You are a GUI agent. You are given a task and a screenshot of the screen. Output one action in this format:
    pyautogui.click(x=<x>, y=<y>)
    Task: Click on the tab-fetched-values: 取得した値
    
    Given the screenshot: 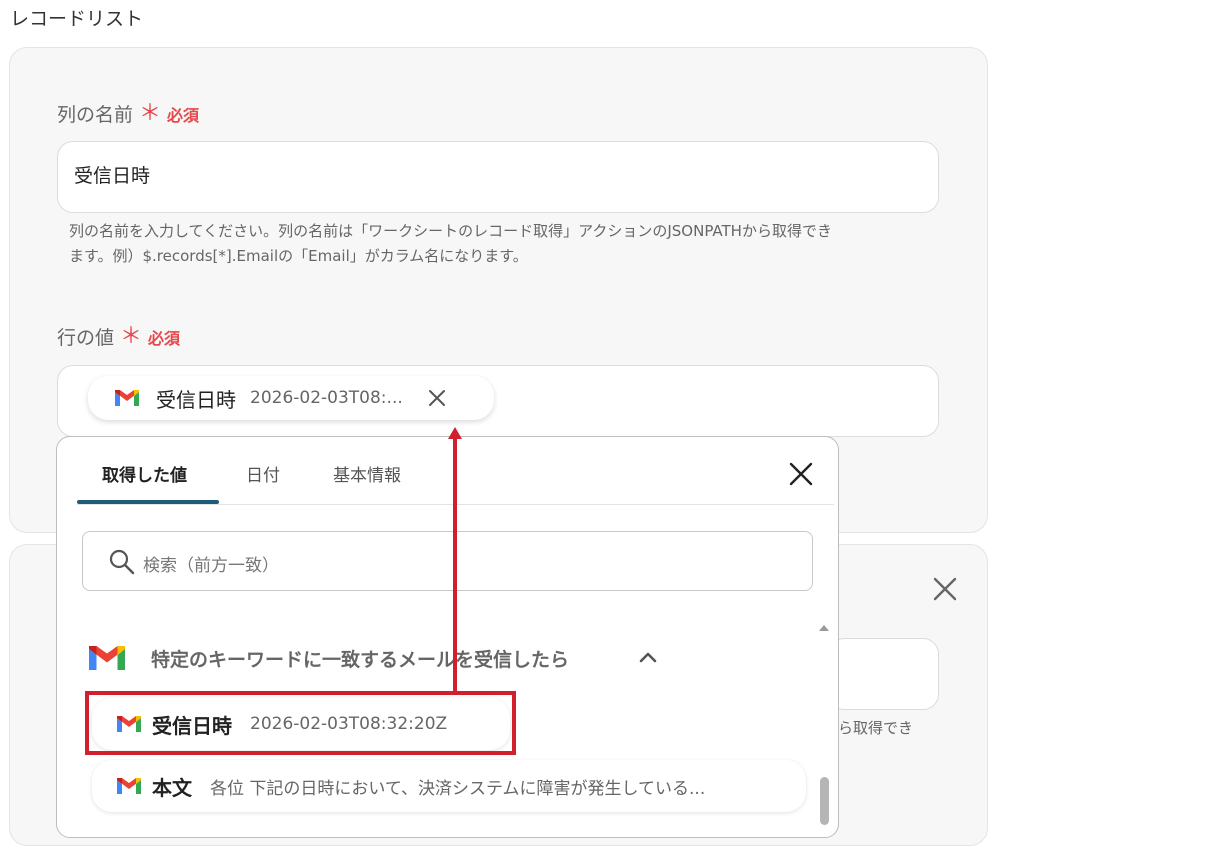 What is the action you would take?
    pyautogui.click(x=144, y=473)
    